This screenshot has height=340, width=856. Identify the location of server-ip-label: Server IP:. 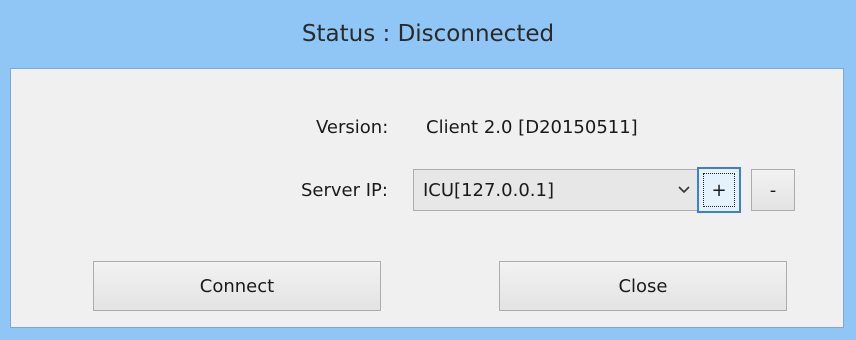
(344, 190).